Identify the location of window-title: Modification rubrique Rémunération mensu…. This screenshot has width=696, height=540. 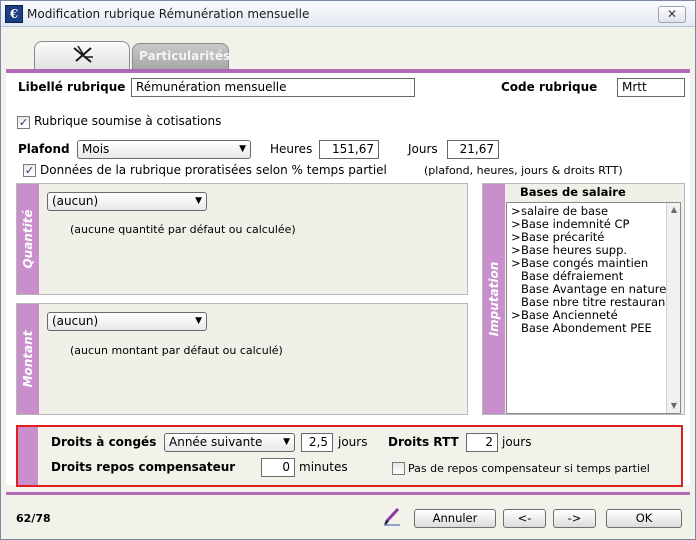
(168, 14).